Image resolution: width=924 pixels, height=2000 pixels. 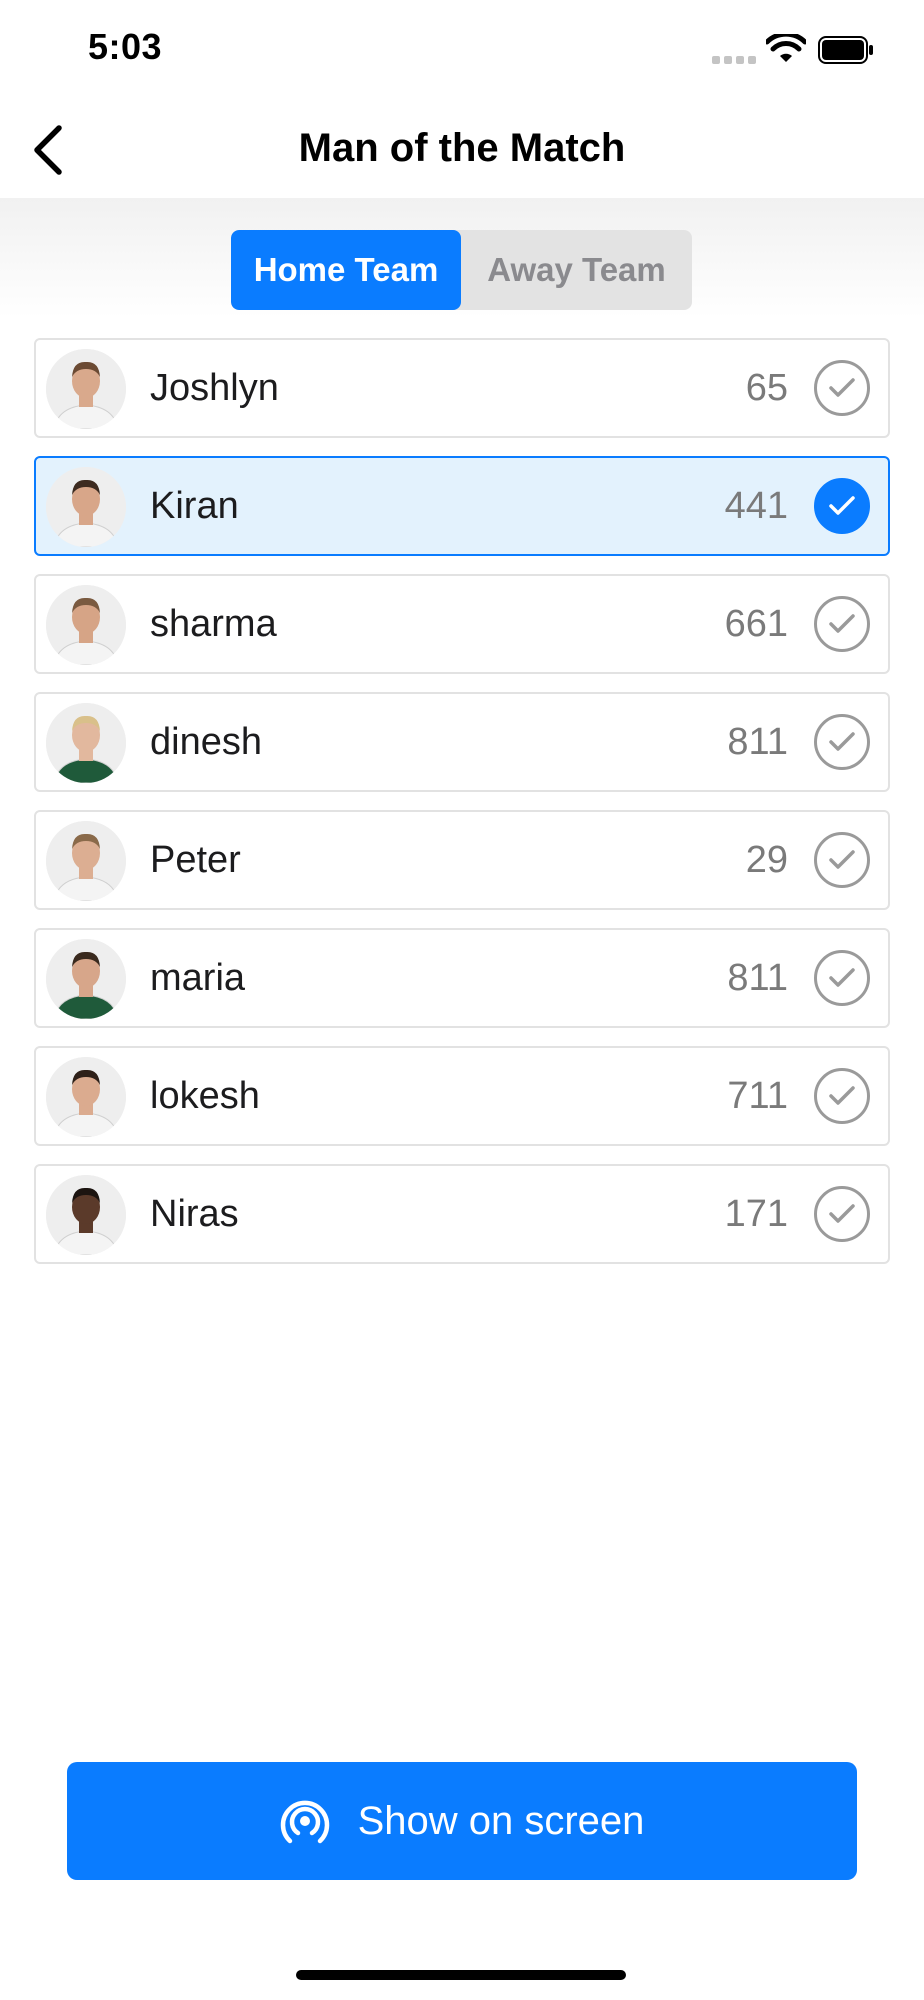 I want to click on player-name: maria, so click(x=198, y=978).